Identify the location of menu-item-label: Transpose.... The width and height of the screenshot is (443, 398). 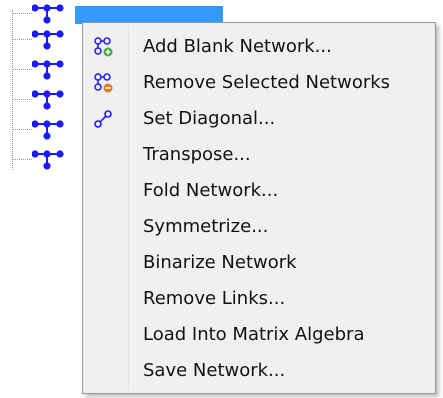
(197, 154).